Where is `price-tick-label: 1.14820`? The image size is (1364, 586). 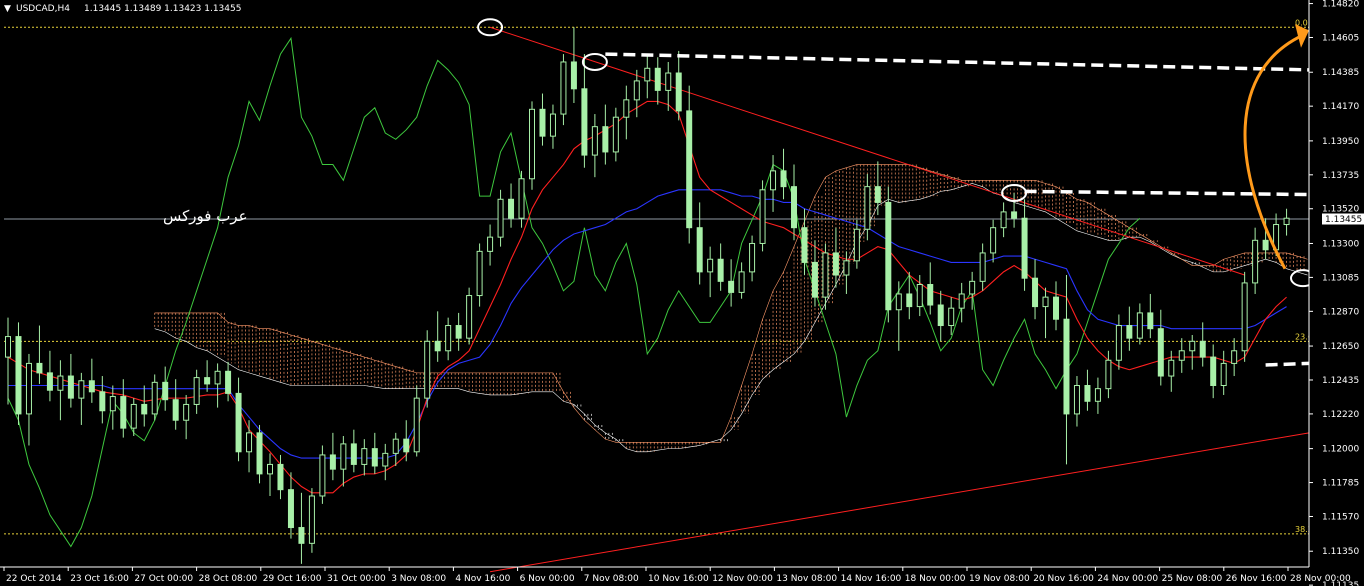
price-tick-label: 1.14820 is located at coordinates (1340, 5).